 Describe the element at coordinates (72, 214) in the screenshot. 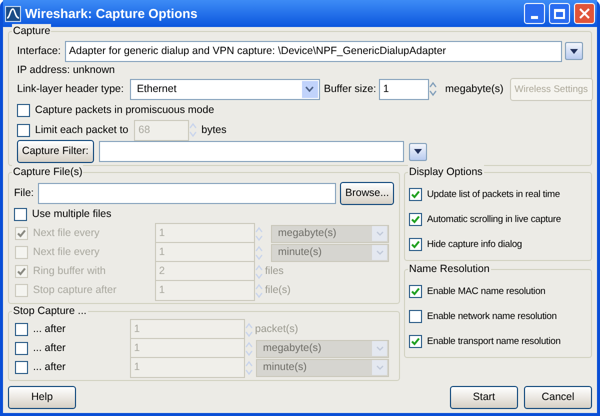

I see `checkbox-label: Use multiple files` at that location.